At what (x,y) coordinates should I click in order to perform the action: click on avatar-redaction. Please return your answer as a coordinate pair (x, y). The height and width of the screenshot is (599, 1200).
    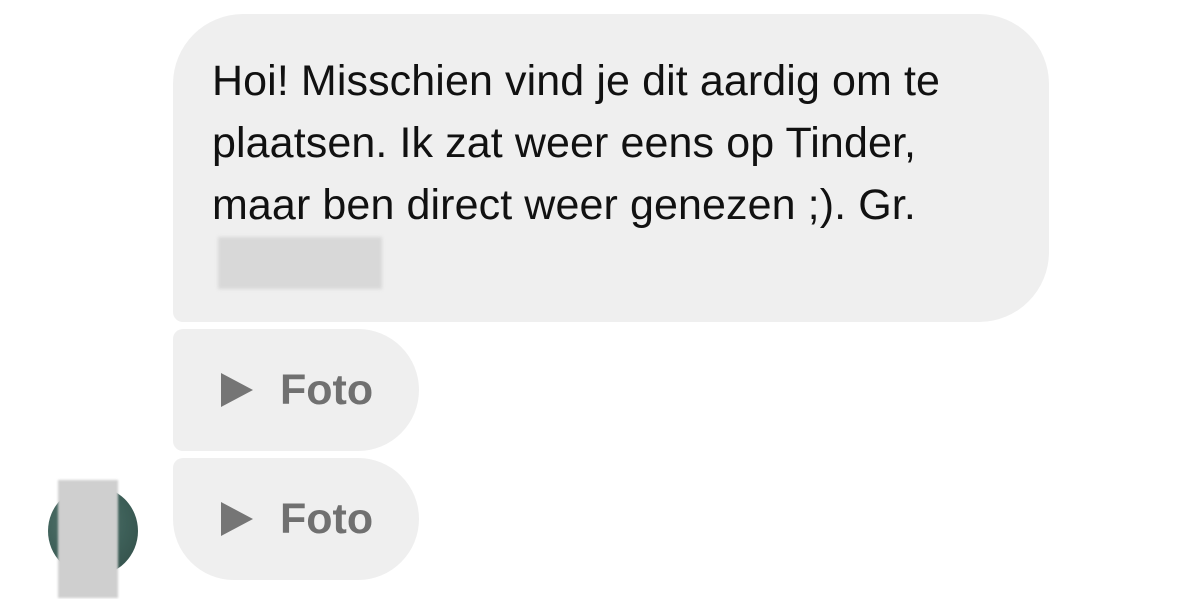
    Looking at the image, I should click on (88, 539).